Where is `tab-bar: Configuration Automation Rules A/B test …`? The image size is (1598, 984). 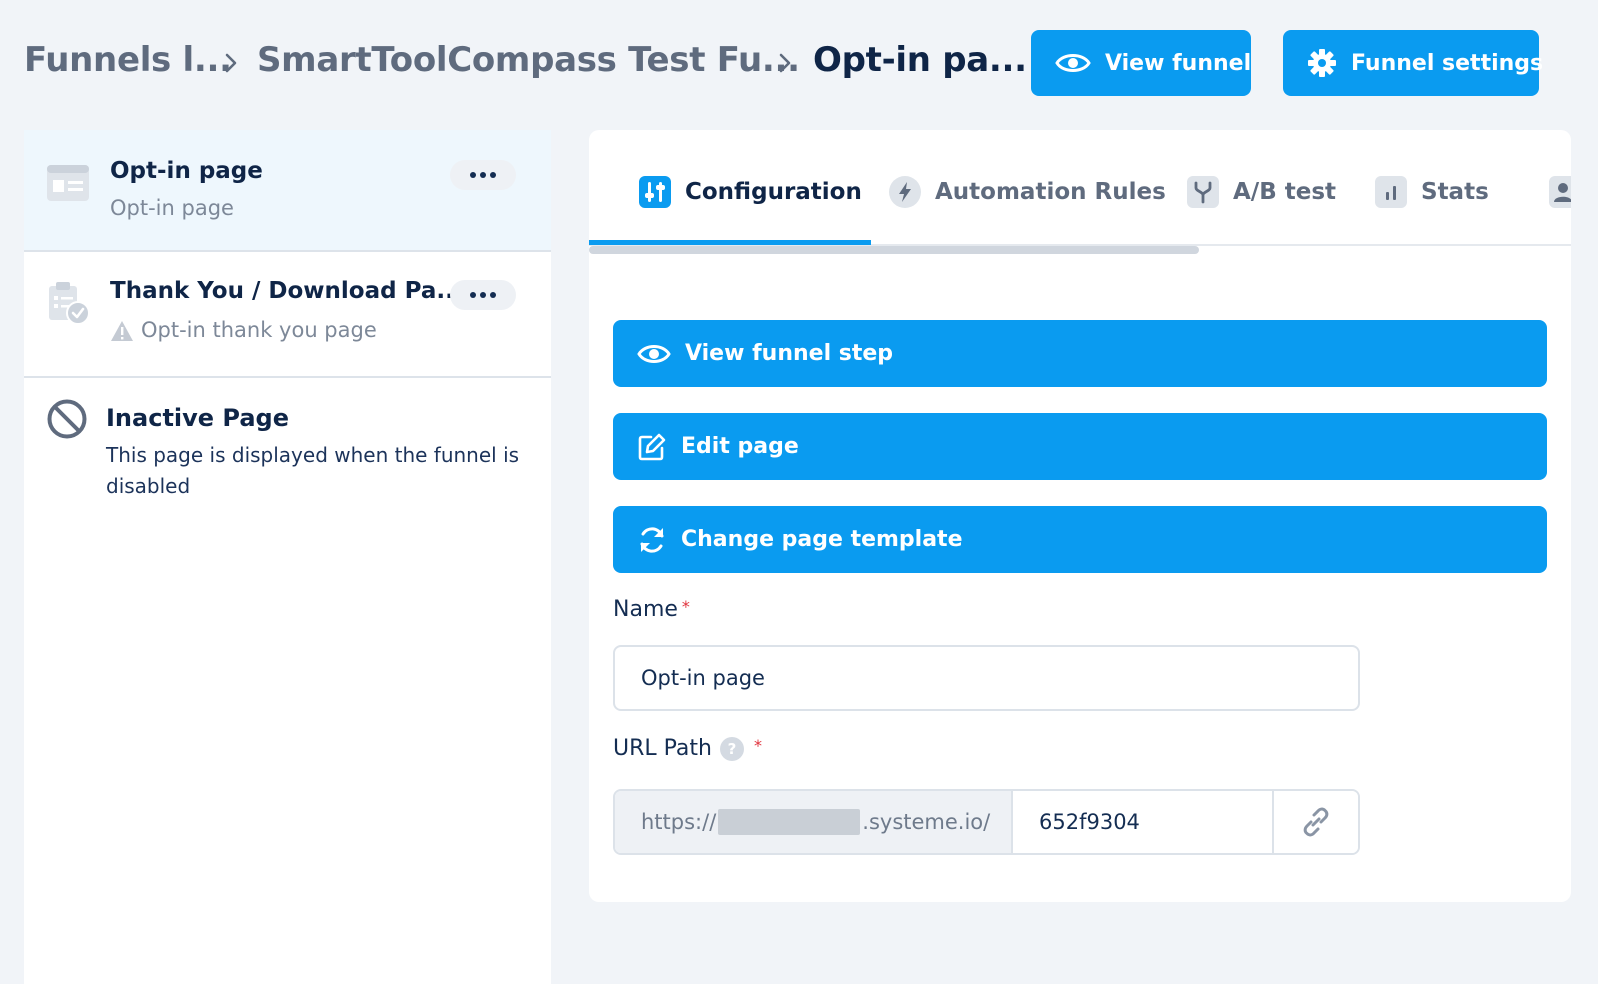
tab-bar: Configuration Automation Rules A/B test … is located at coordinates (1080, 188).